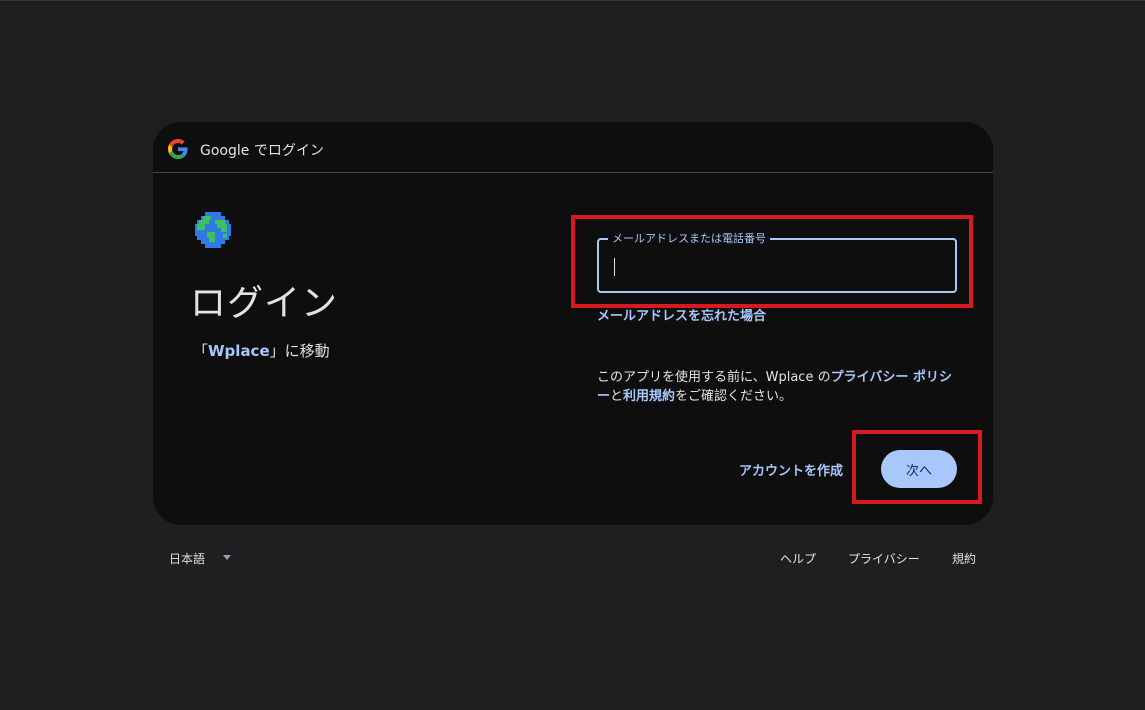 The height and width of the screenshot is (710, 1145). What do you see at coordinates (919, 469) in the screenshot?
I see `next-button: 次へ` at bounding box center [919, 469].